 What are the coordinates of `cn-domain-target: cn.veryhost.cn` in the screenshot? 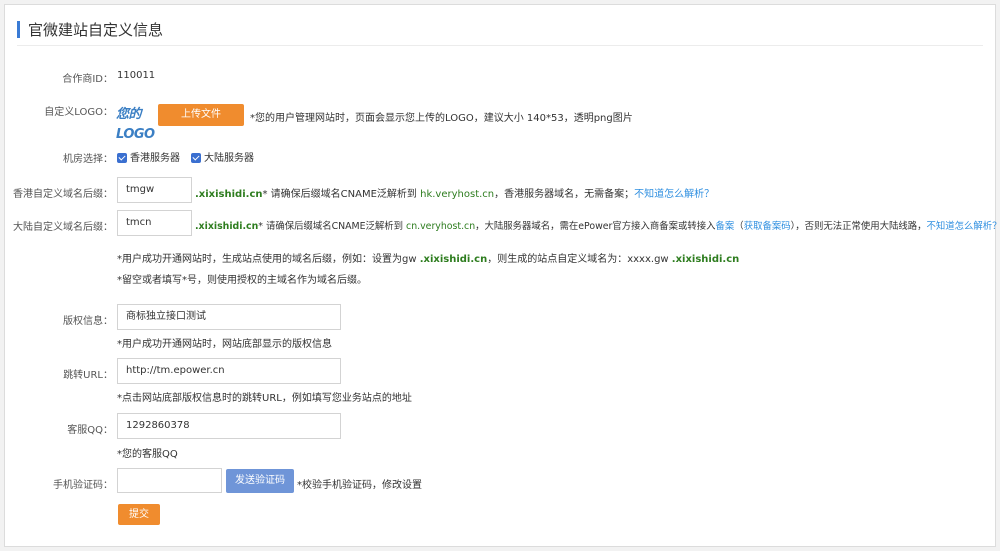 It's located at (441, 226).